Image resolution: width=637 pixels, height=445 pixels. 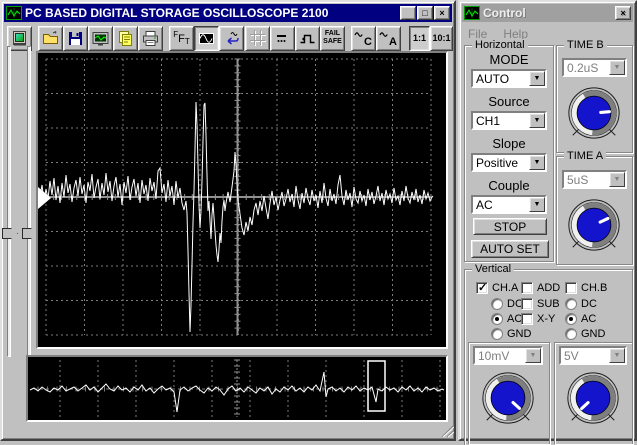 What do you see at coordinates (594, 113) in the screenshot?
I see `time-b-knob` at bounding box center [594, 113].